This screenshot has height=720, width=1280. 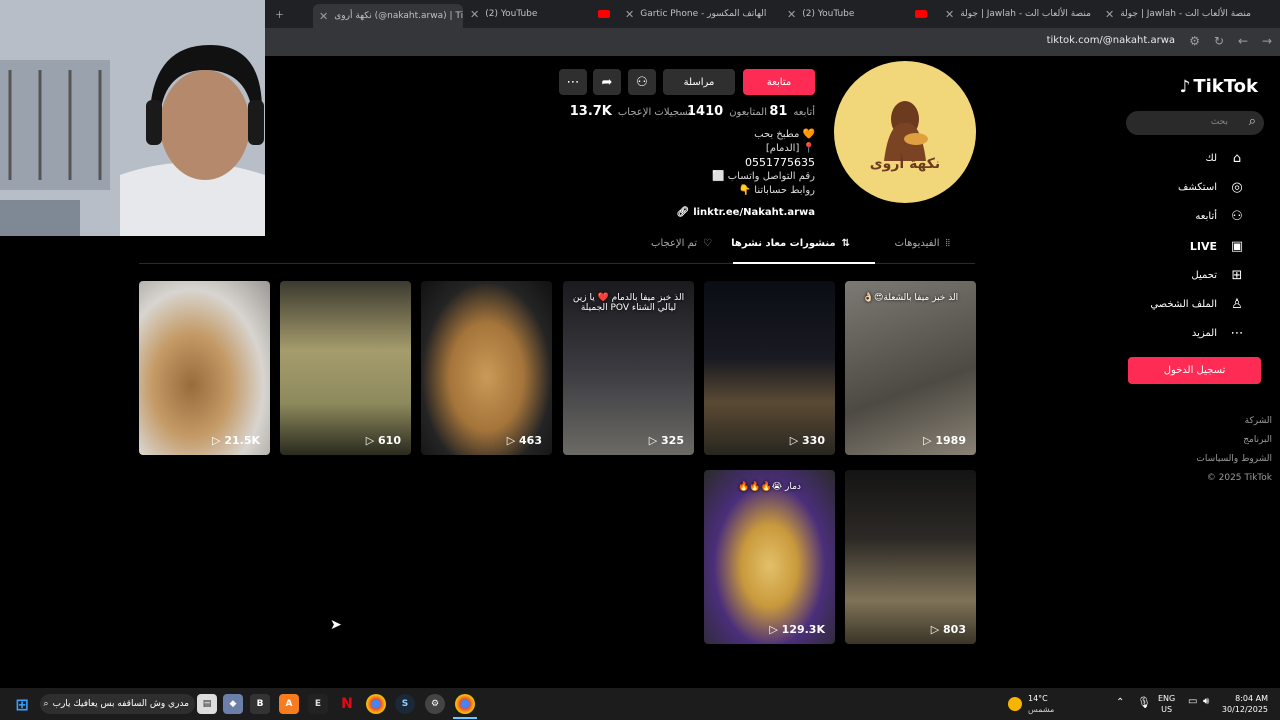 What do you see at coordinates (1237, 246) in the screenshot?
I see `live-icon: ▣` at bounding box center [1237, 246].